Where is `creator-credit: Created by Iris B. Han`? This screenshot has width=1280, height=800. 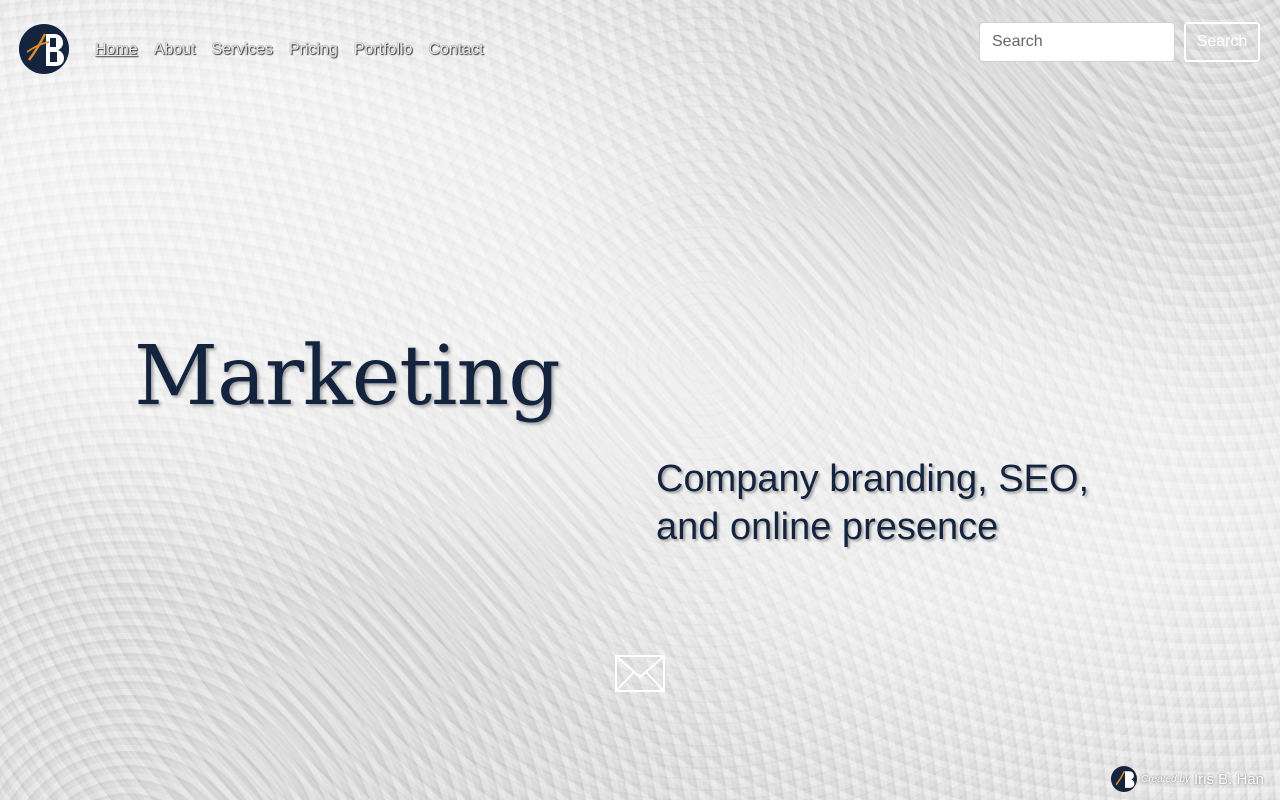
creator-credit: Created by Iris B. Han is located at coordinates (1187, 779).